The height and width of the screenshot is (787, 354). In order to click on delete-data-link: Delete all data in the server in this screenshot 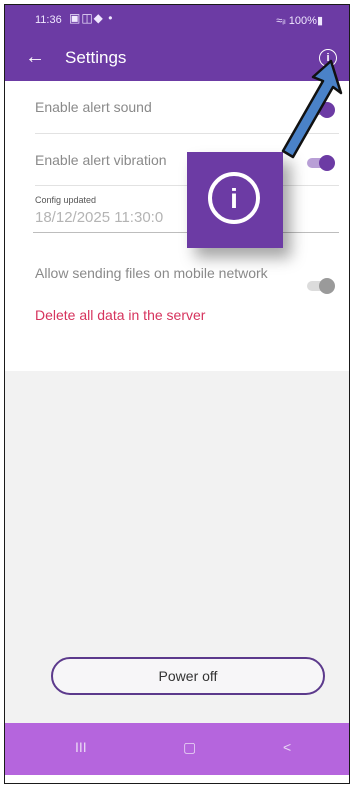, I will do `click(120, 315)`.